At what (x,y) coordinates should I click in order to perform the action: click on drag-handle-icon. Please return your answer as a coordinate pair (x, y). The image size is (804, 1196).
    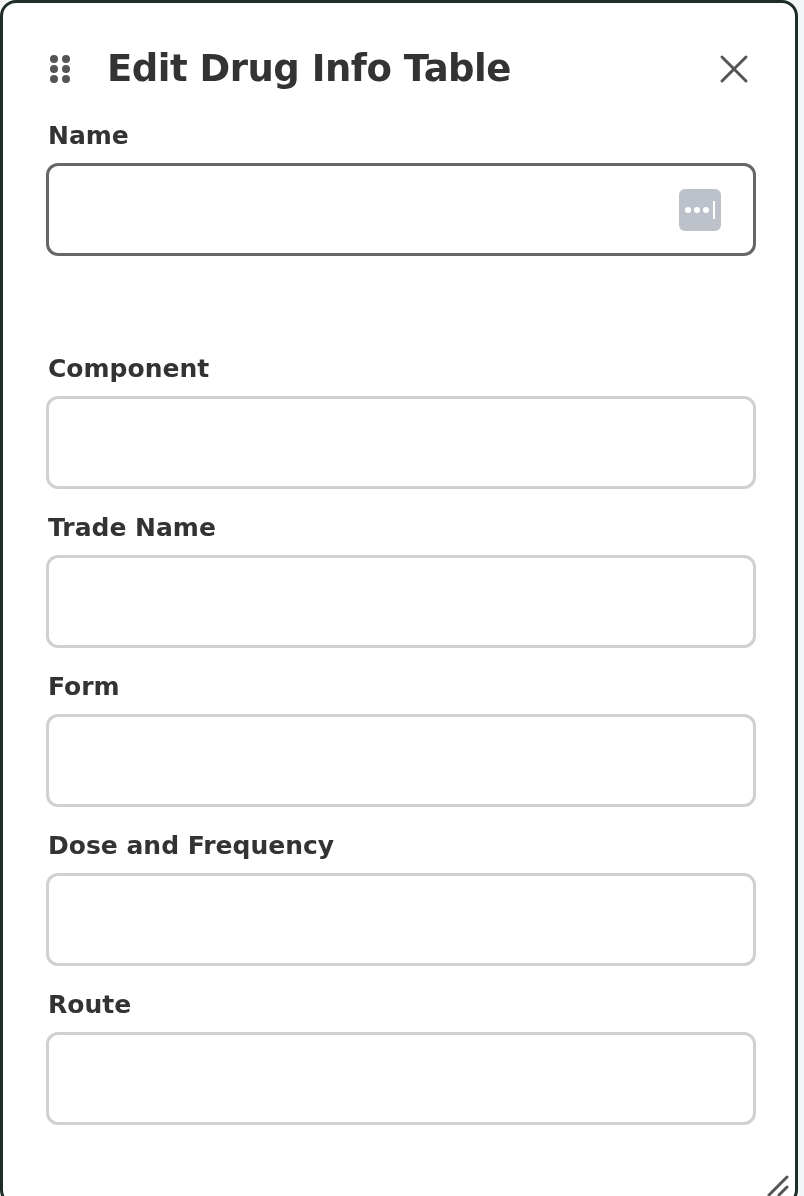
    Looking at the image, I should click on (60, 69).